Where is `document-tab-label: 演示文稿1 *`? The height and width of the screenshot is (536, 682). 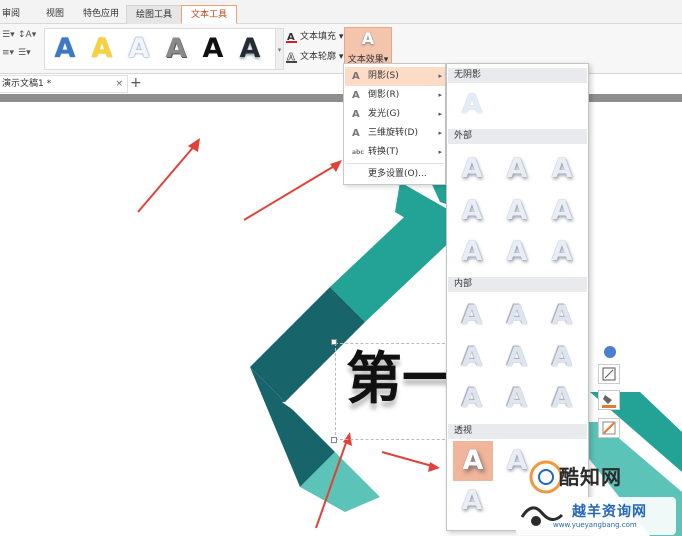
document-tab-label: 演示文稿1 * is located at coordinates (27, 84).